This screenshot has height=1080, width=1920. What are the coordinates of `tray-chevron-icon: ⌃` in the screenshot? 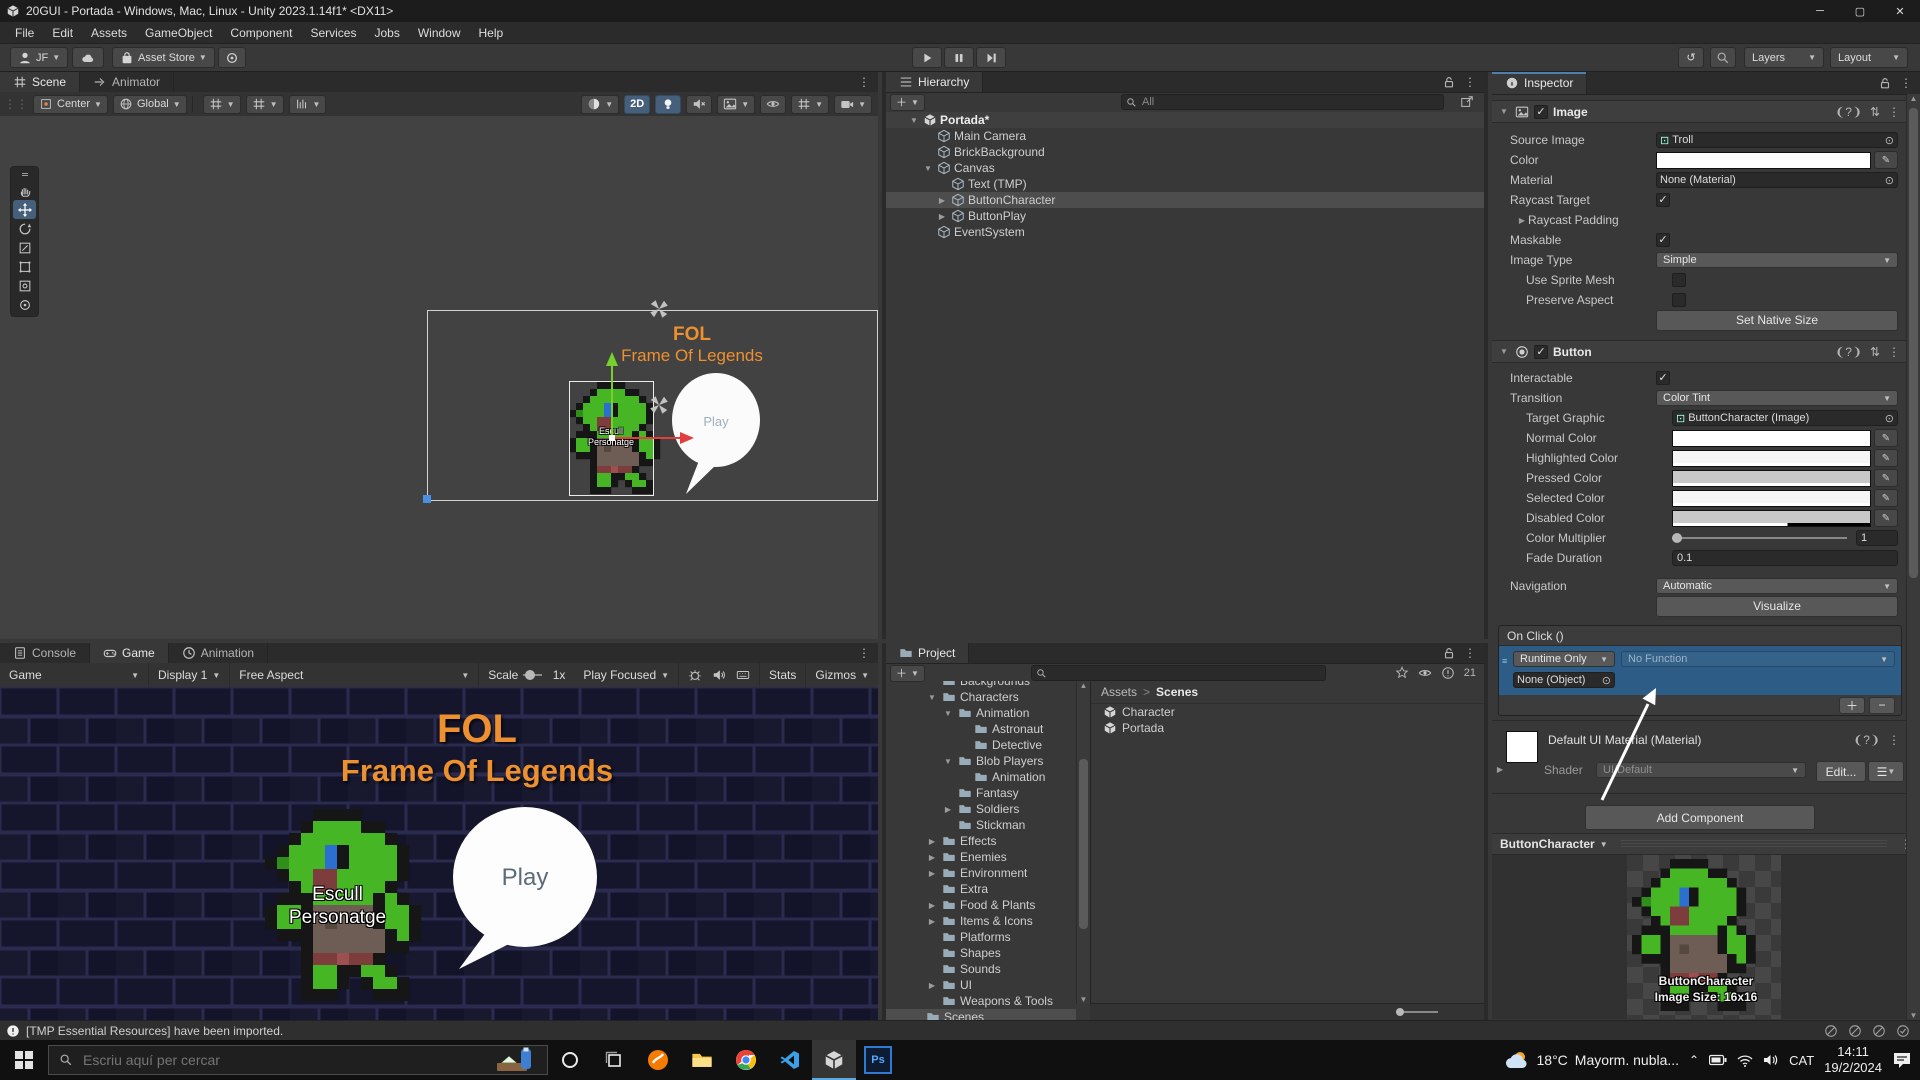 It's located at (1694, 1060).